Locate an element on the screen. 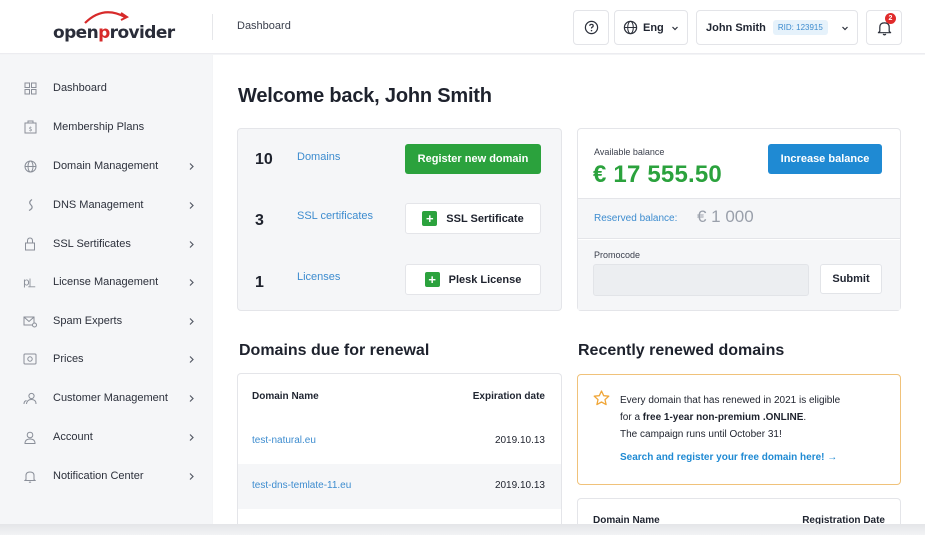  user-menu: John Smith RID: 123915 is located at coordinates (777, 27).